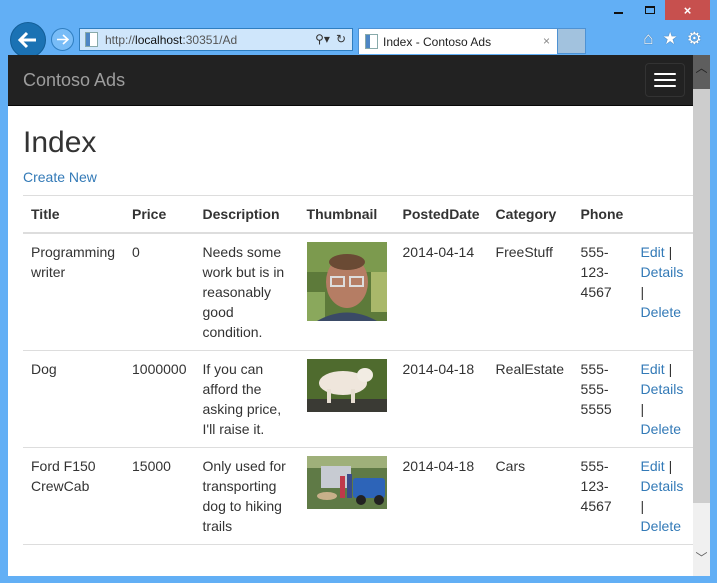 This screenshot has height=583, width=717. I want to click on window-controls: ×, so click(656, 10).